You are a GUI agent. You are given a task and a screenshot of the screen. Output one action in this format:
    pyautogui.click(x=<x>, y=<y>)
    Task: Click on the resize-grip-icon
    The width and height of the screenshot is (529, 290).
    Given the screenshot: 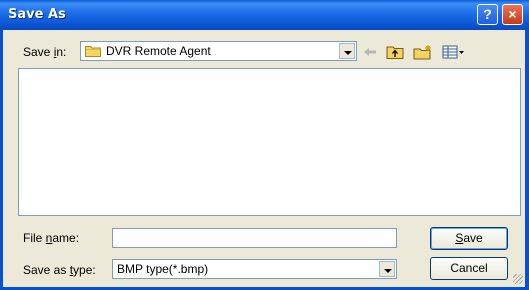 What is the action you would take?
    pyautogui.click(x=518, y=279)
    